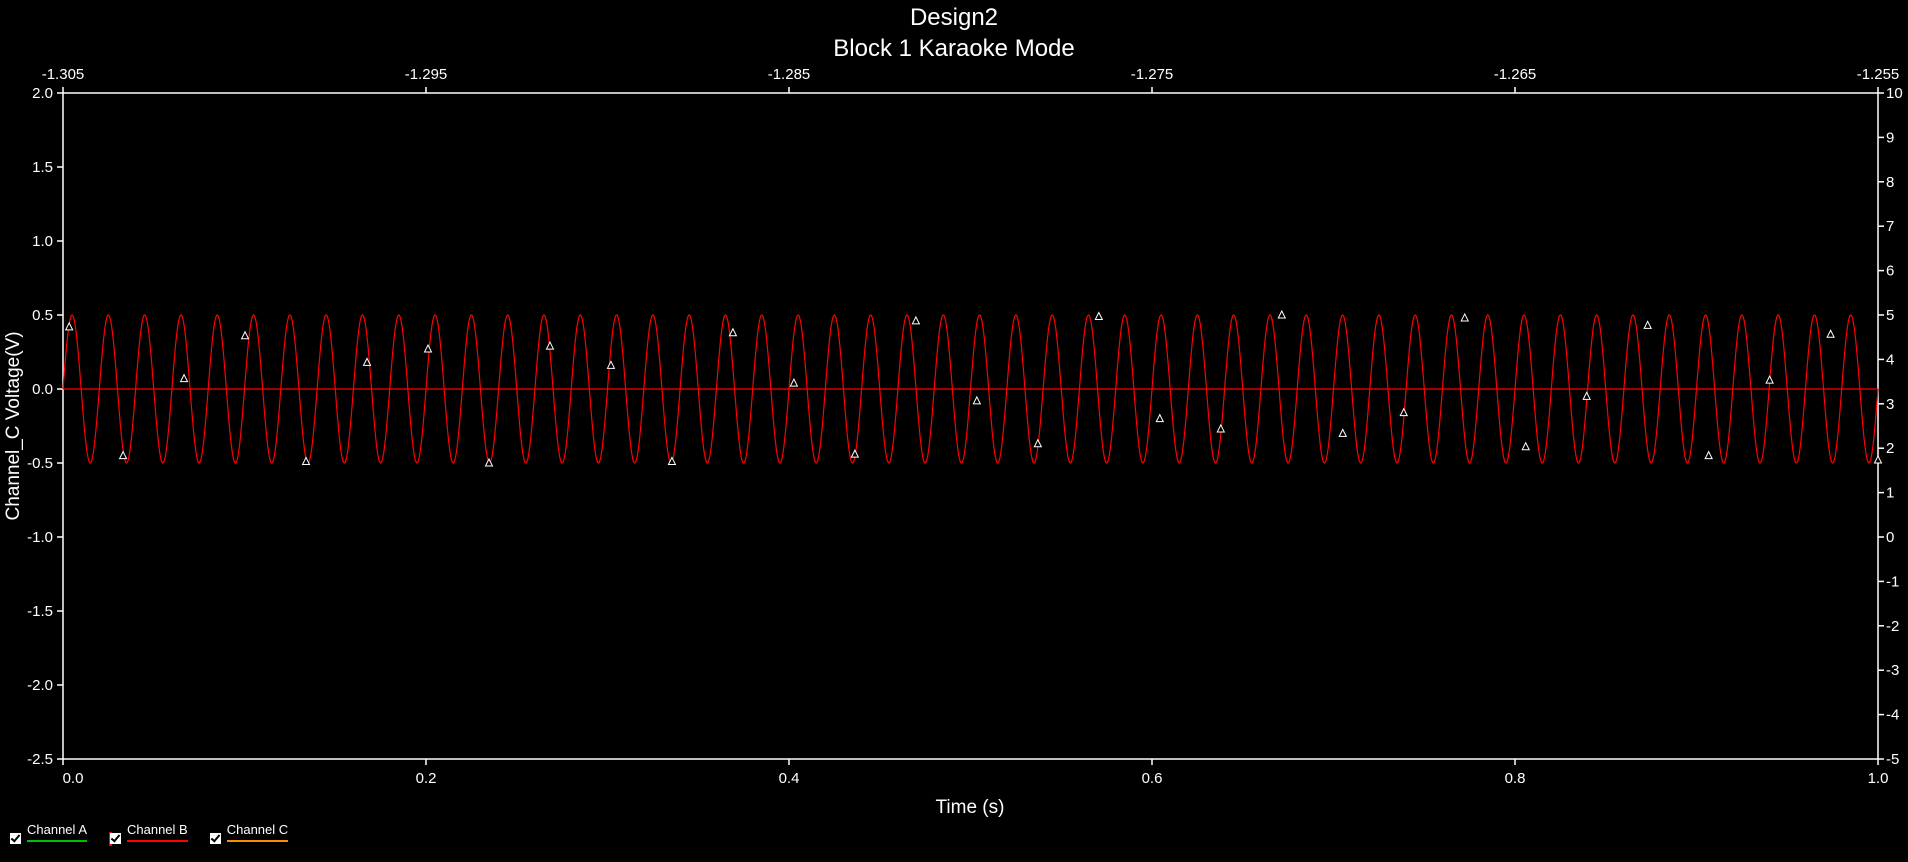 This screenshot has height=862, width=1908. Describe the element at coordinates (789, 778) in the screenshot. I see `x-tick-label: 0.4` at that location.